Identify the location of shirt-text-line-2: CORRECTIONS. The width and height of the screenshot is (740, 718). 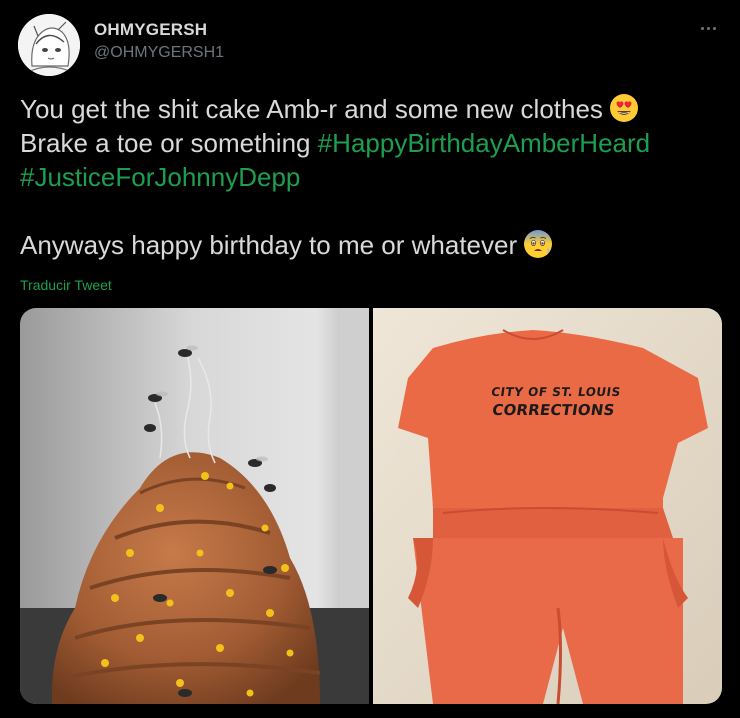
(553, 410).